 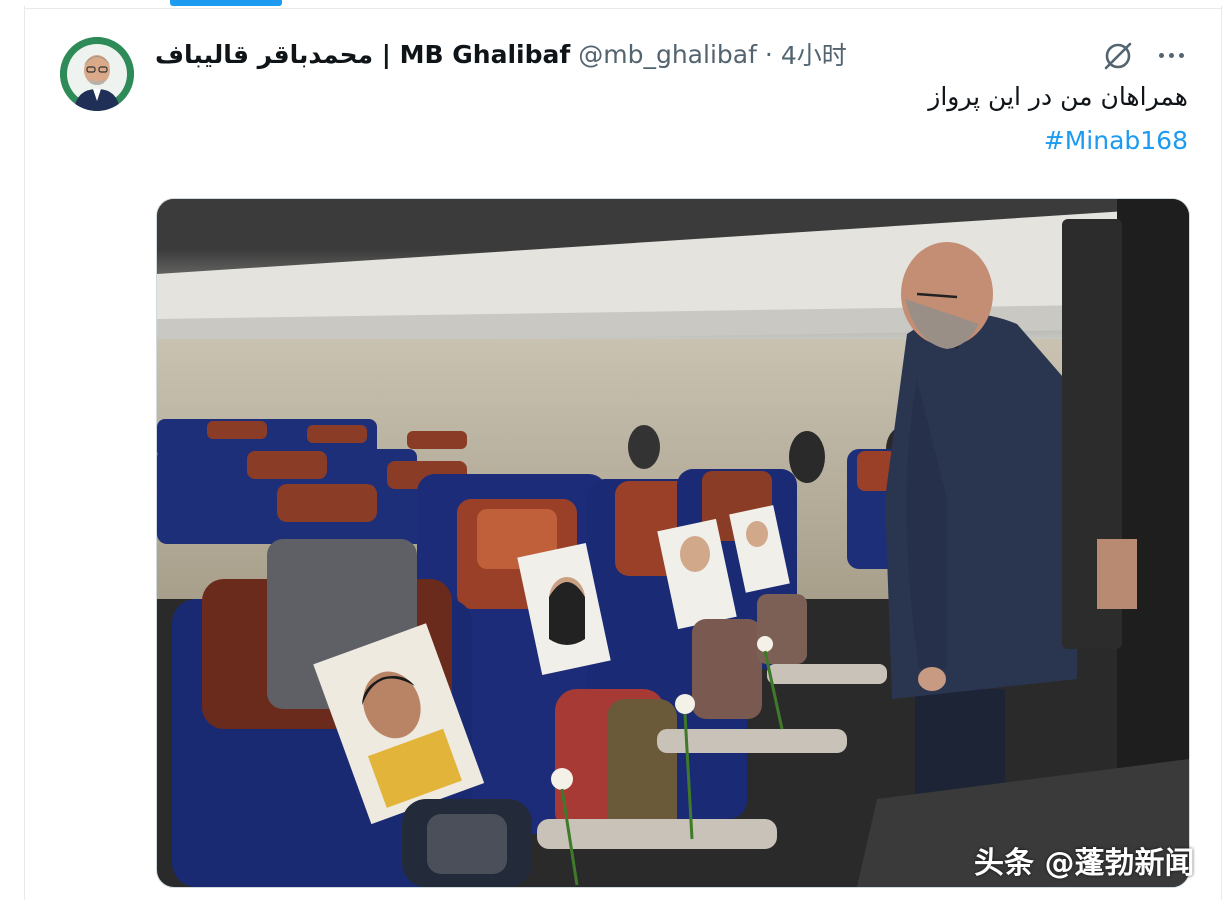 I want to click on author-avatar, so click(x=97, y=74).